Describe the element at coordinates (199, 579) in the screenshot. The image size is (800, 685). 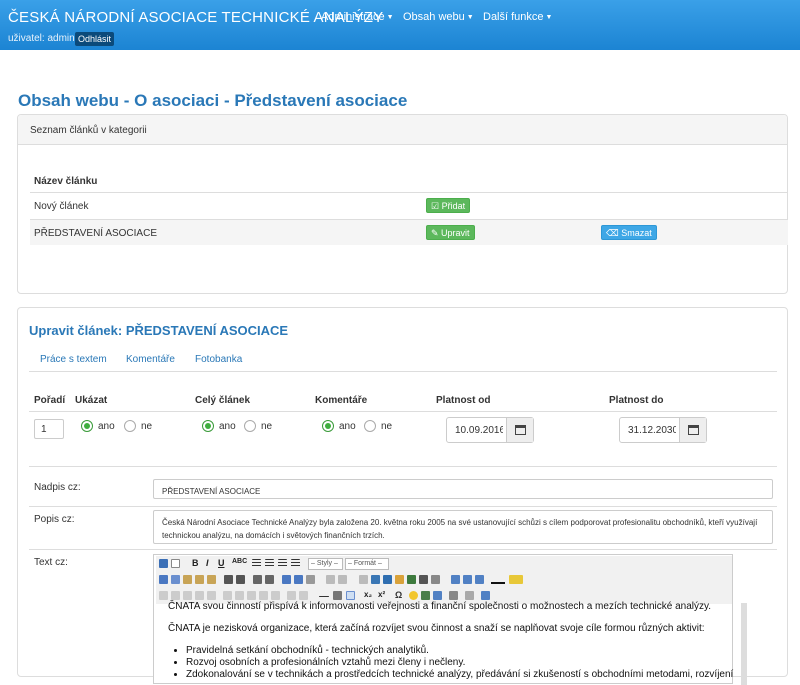
I see `paste-text-icon` at that location.